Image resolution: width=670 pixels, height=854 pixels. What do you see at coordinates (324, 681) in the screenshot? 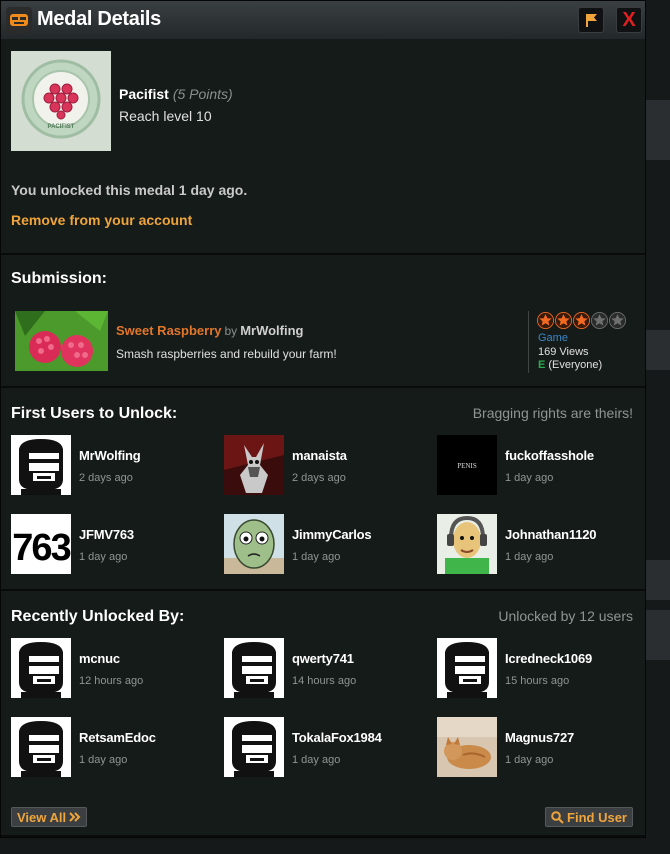
I see `unlock-time: 14 hours ago` at bounding box center [324, 681].